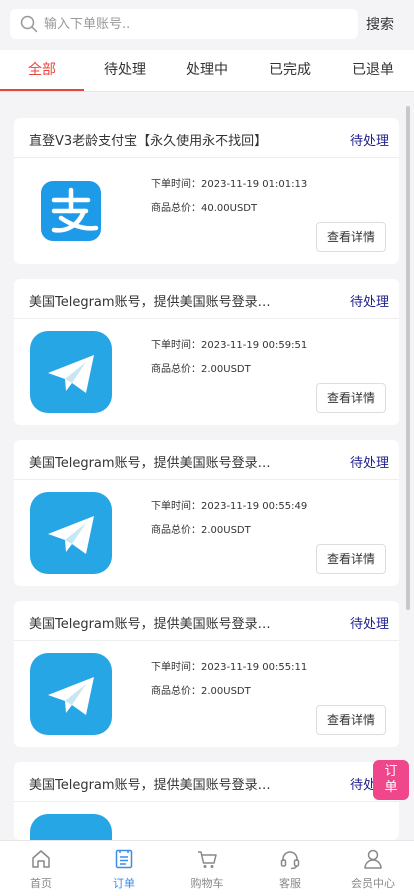 Image resolution: width=414 pixels, height=896 pixels. Describe the element at coordinates (71, 211) in the screenshot. I see `alipay-icon` at that location.